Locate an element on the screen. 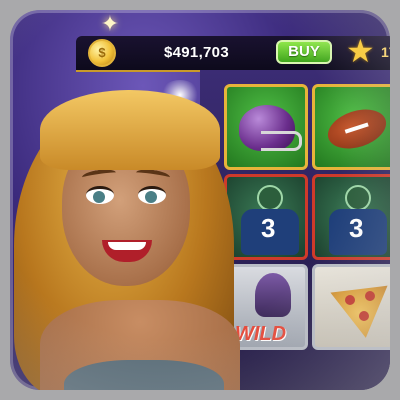 The image size is (400, 400). reel-tile-player: 3 is located at coordinates (351, 217).